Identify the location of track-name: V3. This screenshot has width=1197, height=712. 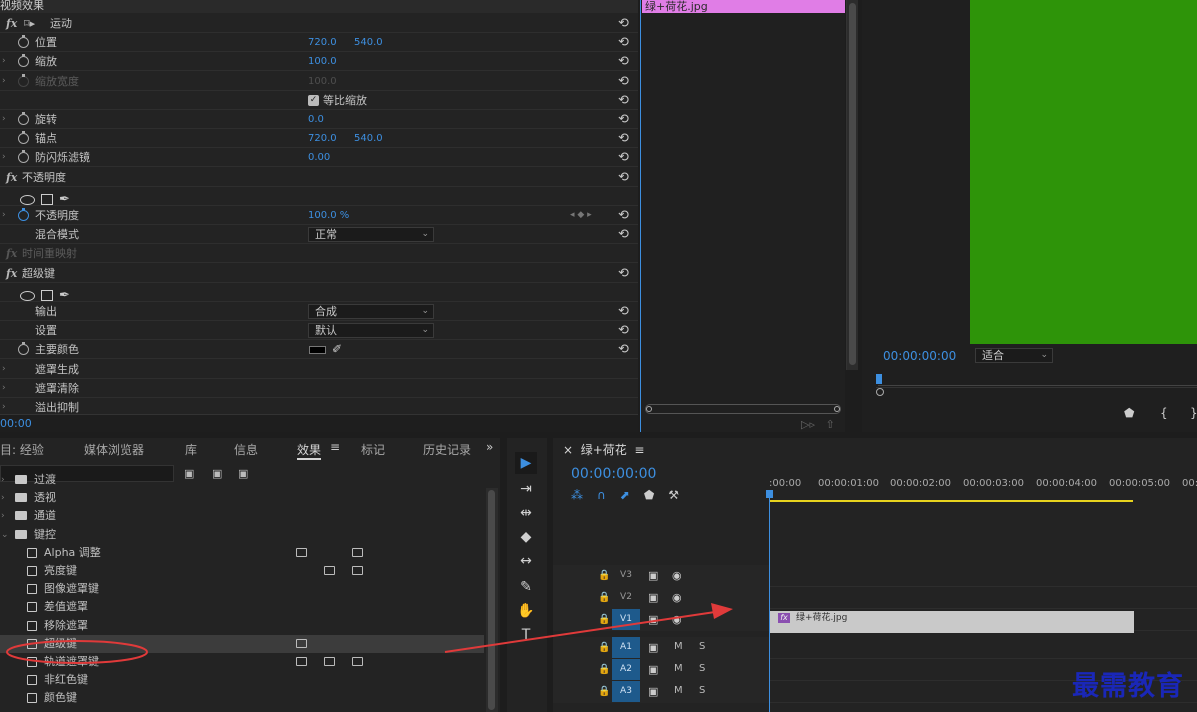
(626, 575).